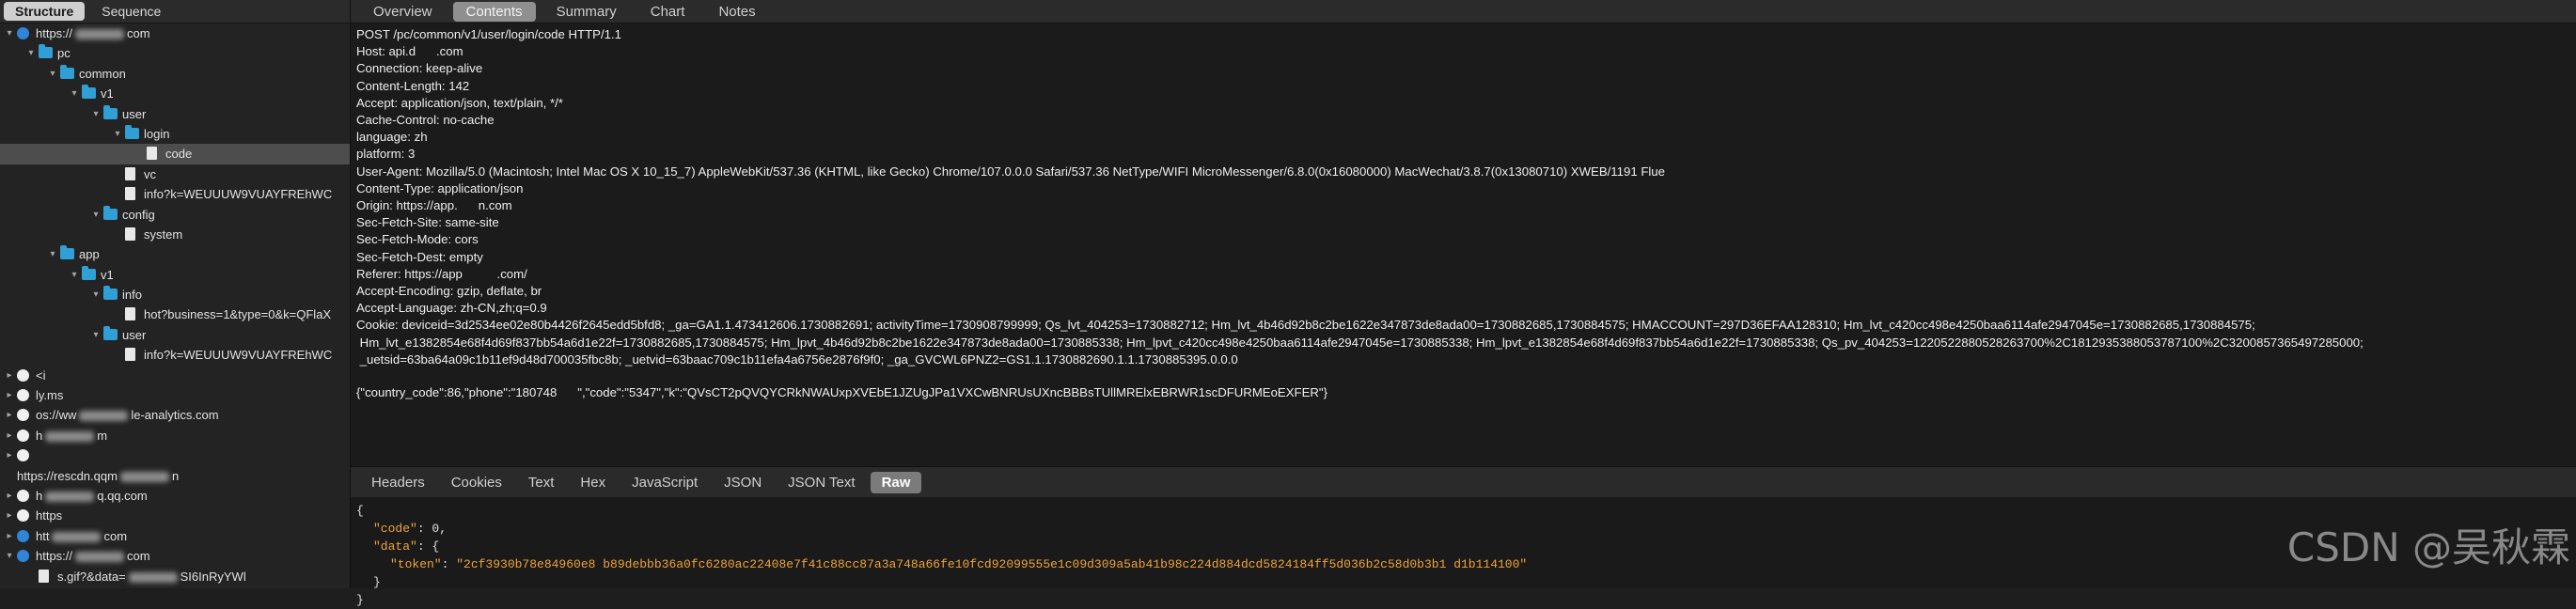 This screenshot has width=2576, height=609. Describe the element at coordinates (896, 482) in the screenshot. I see `tab-raw: Raw` at that location.